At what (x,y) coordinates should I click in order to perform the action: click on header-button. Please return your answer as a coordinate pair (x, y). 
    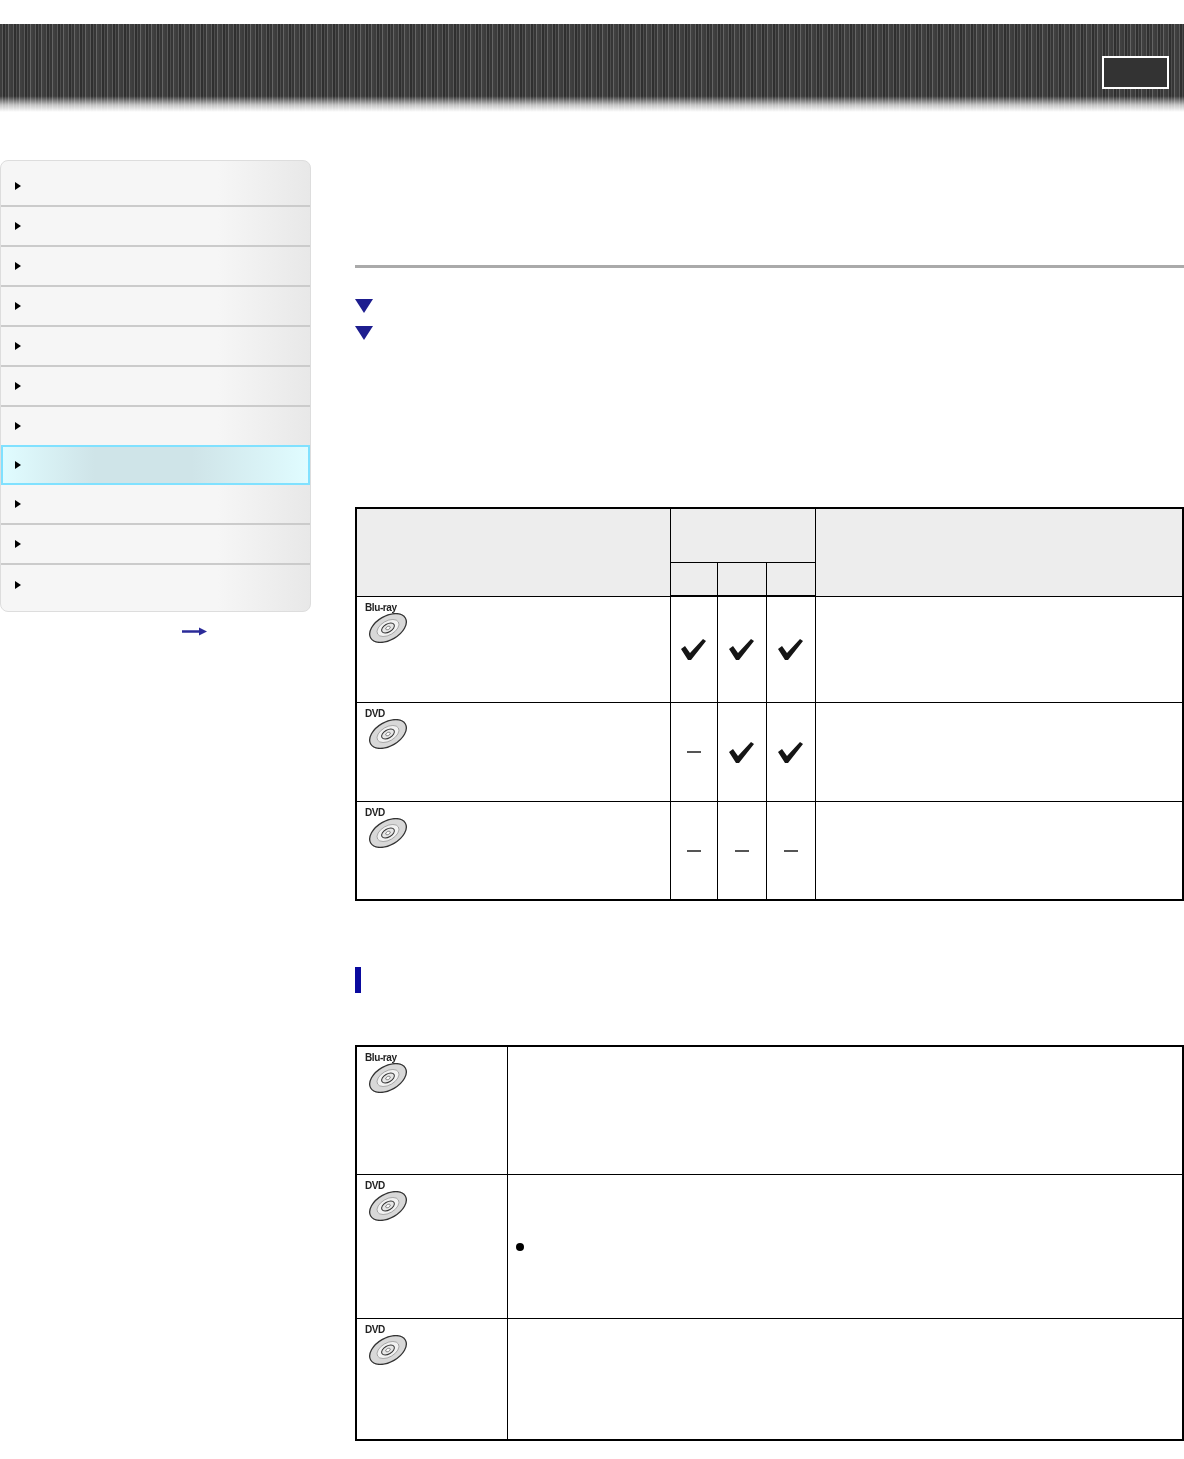
    Looking at the image, I should click on (1135, 72).